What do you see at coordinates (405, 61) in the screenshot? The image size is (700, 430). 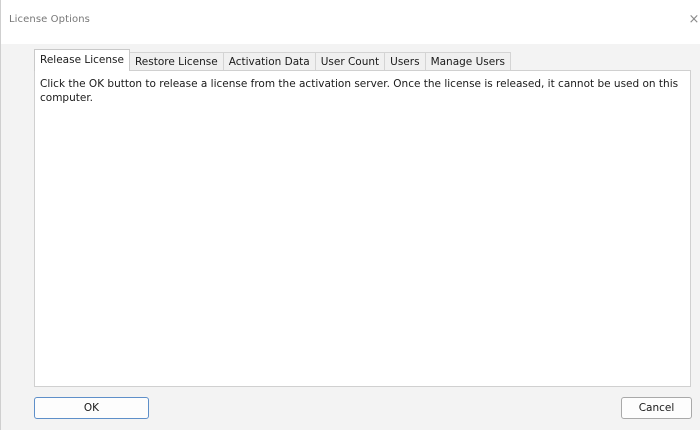 I see `tab-users: Users` at bounding box center [405, 61].